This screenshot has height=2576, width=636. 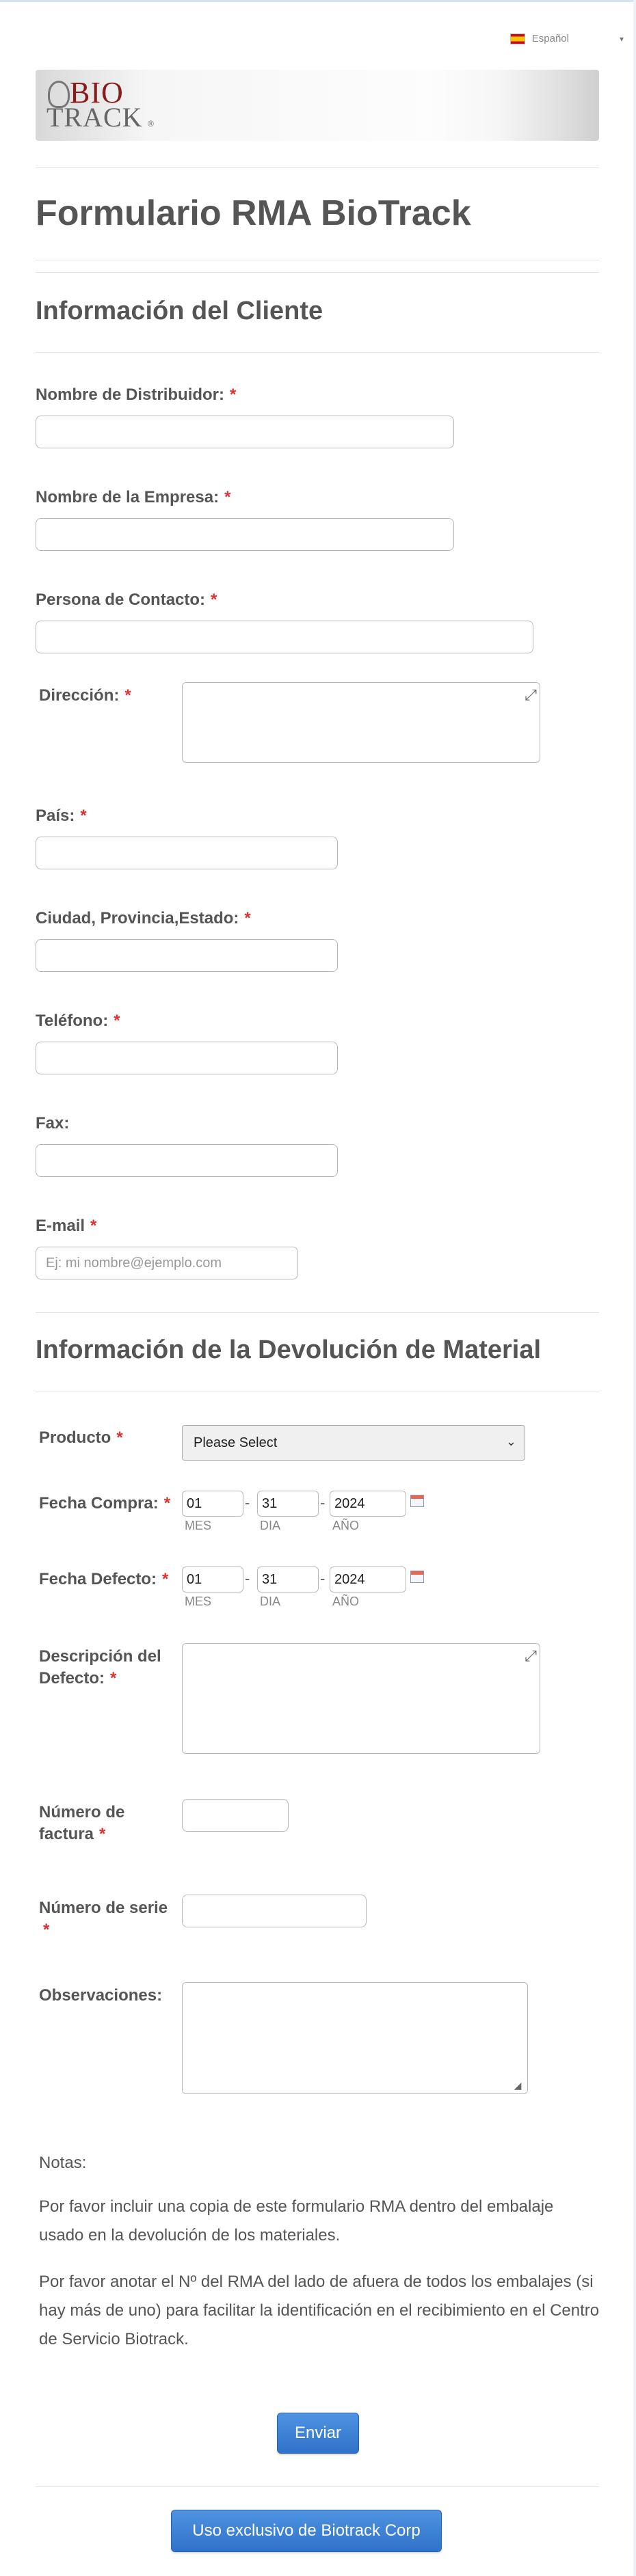 What do you see at coordinates (235, 1816) in the screenshot?
I see `factura-input` at bounding box center [235, 1816].